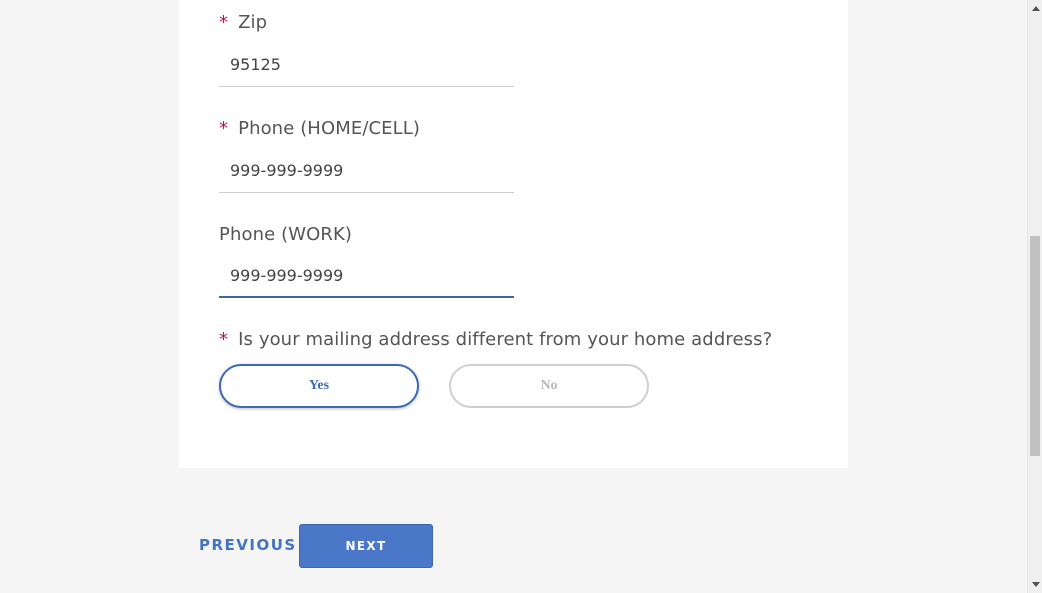 This screenshot has height=593, width=1042. Describe the element at coordinates (366, 171) in the screenshot. I see `phone-home-input` at that location.